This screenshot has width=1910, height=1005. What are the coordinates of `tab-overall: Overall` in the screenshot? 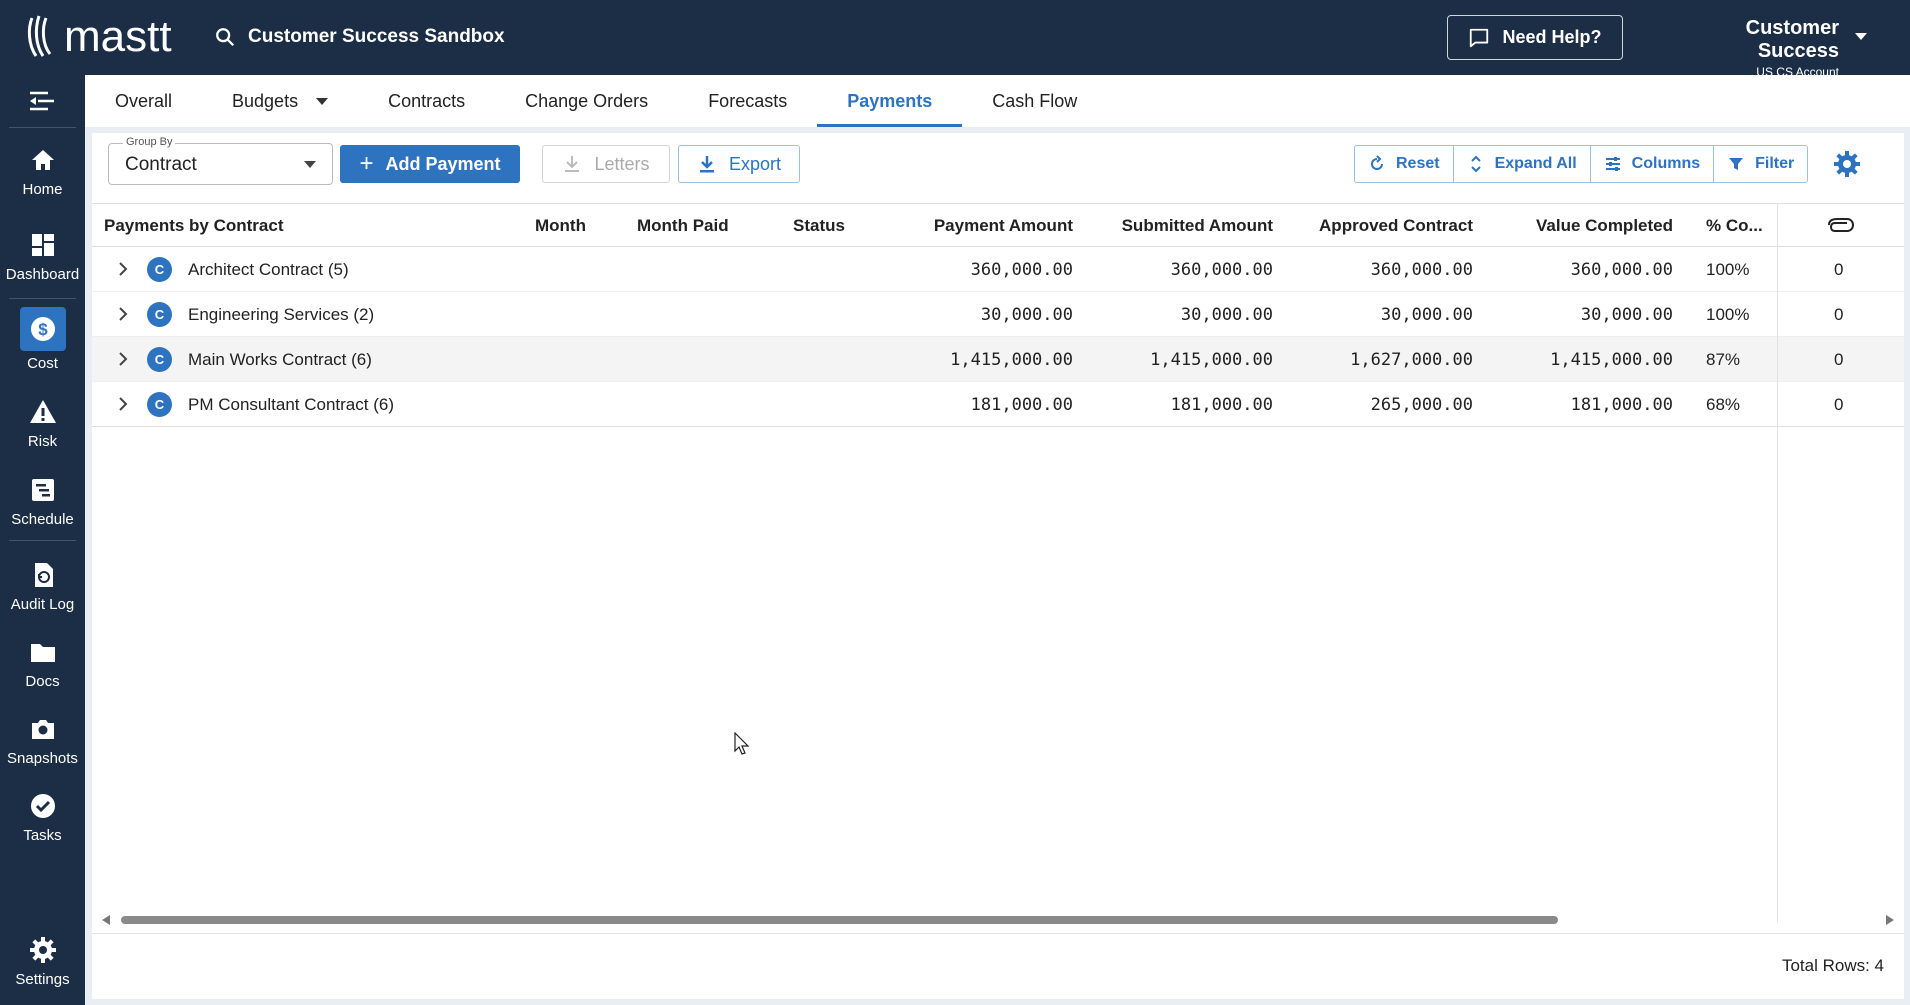 It's located at (143, 101).